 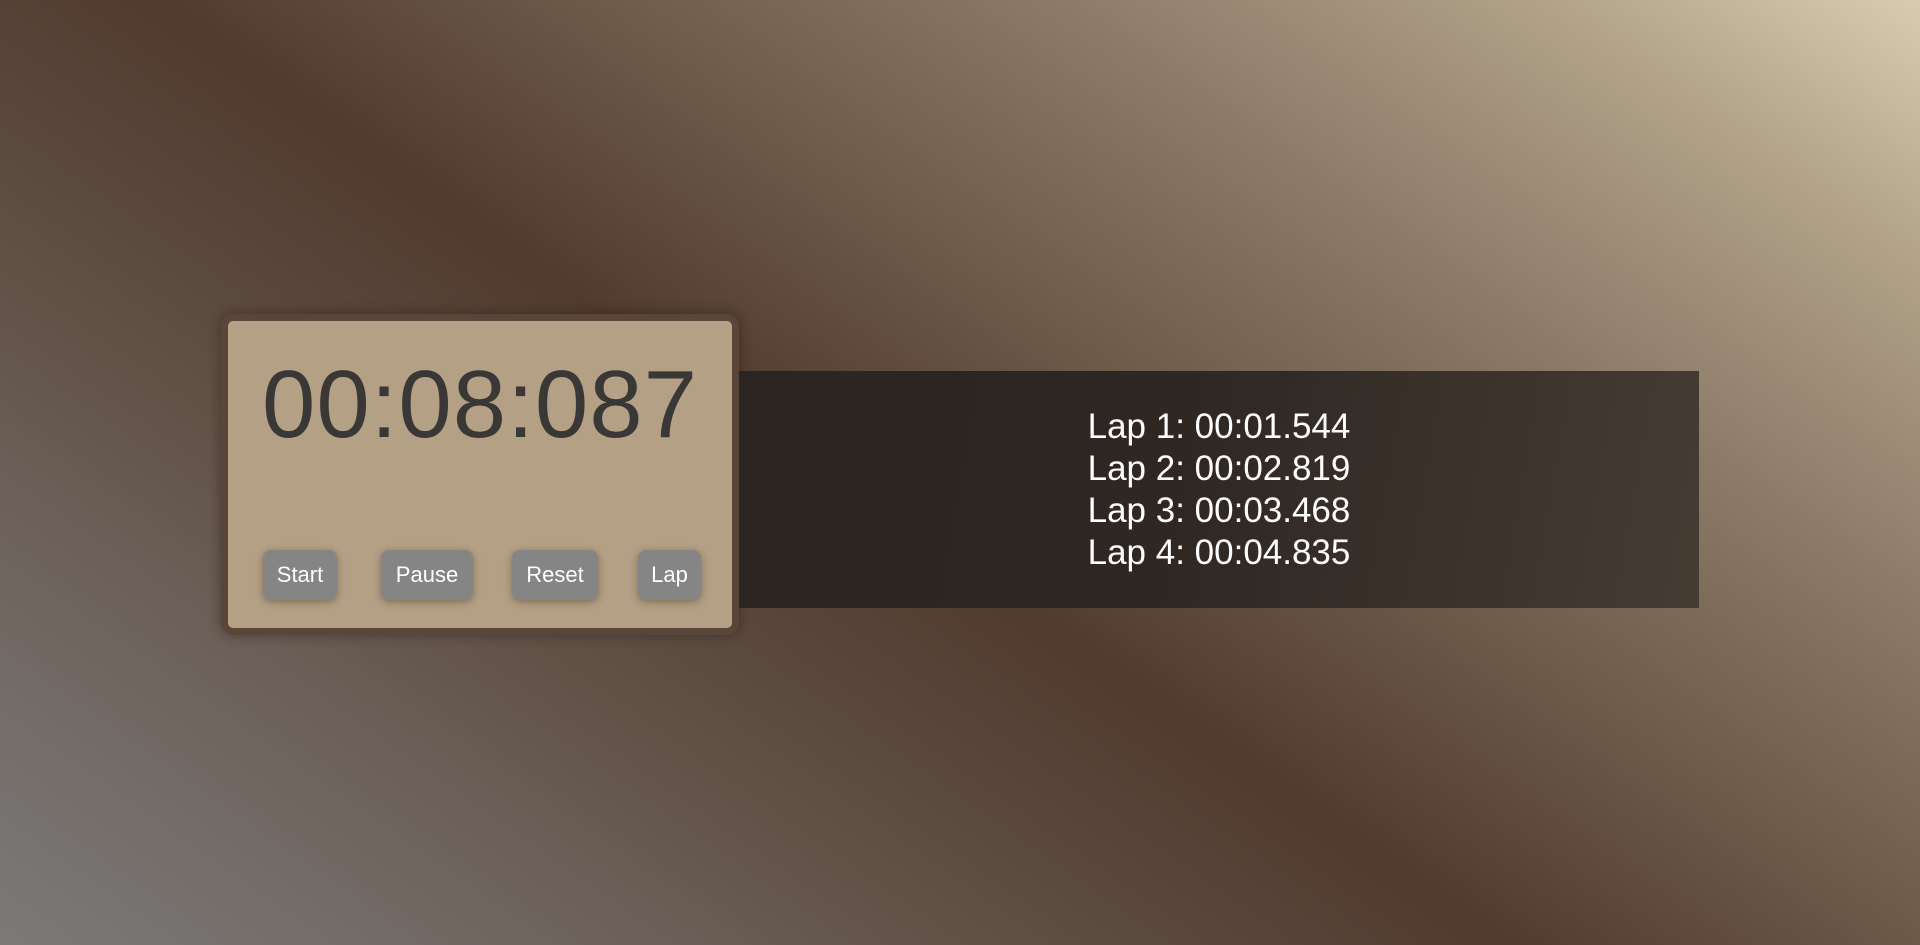 I want to click on start-button: Start, so click(x=300, y=575).